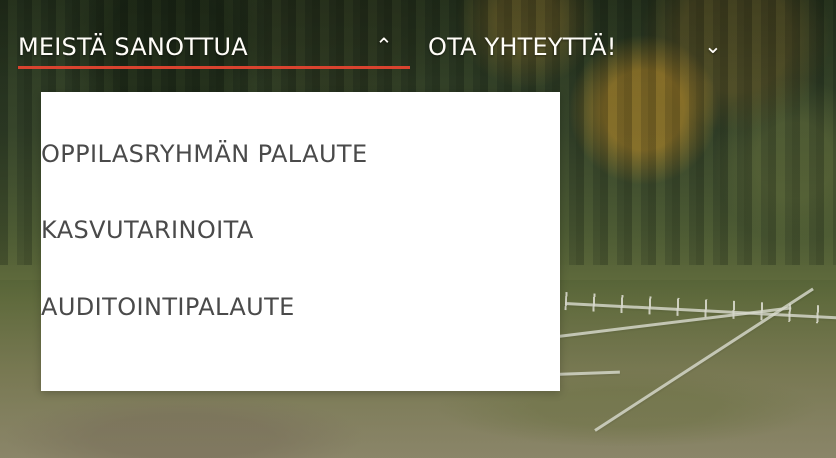  I want to click on dropdown-item-student-group-feedback: Oppilasryhmän palaute, so click(266, 154).